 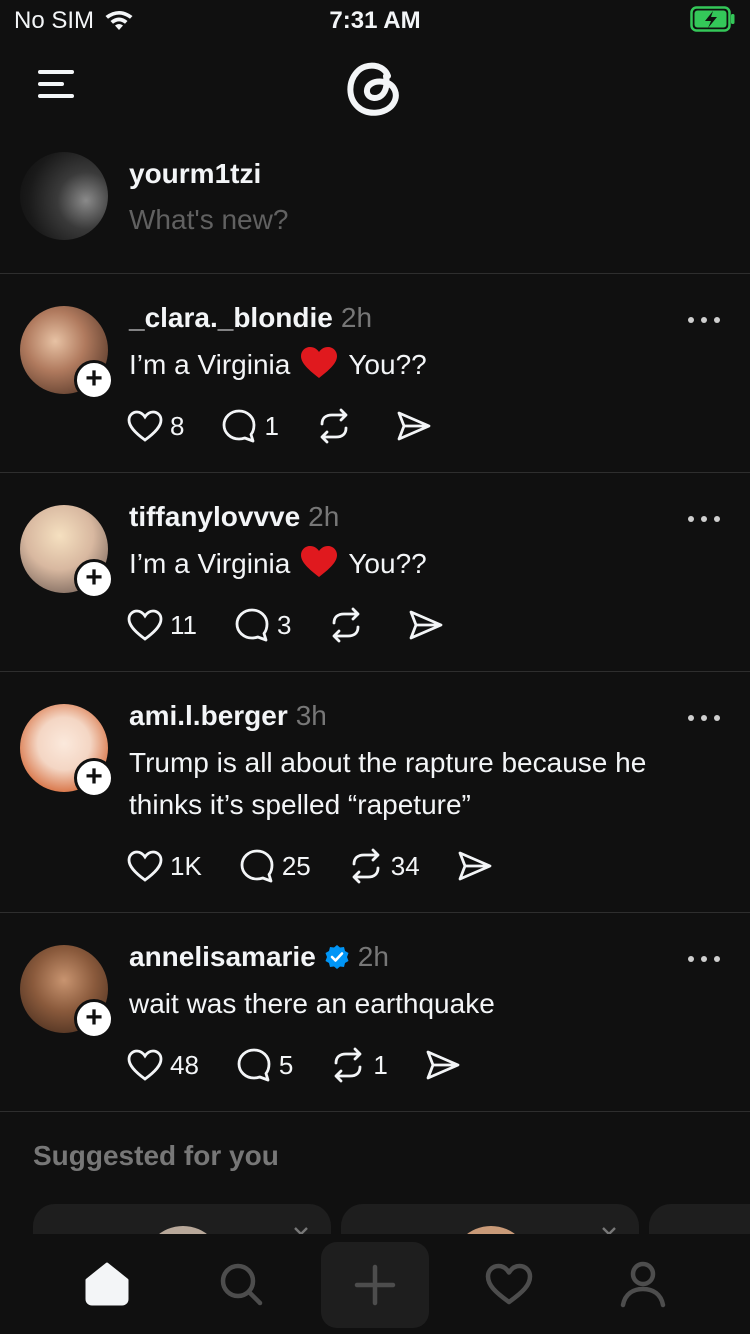 I want to click on nav-create, so click(x=375, y=1285).